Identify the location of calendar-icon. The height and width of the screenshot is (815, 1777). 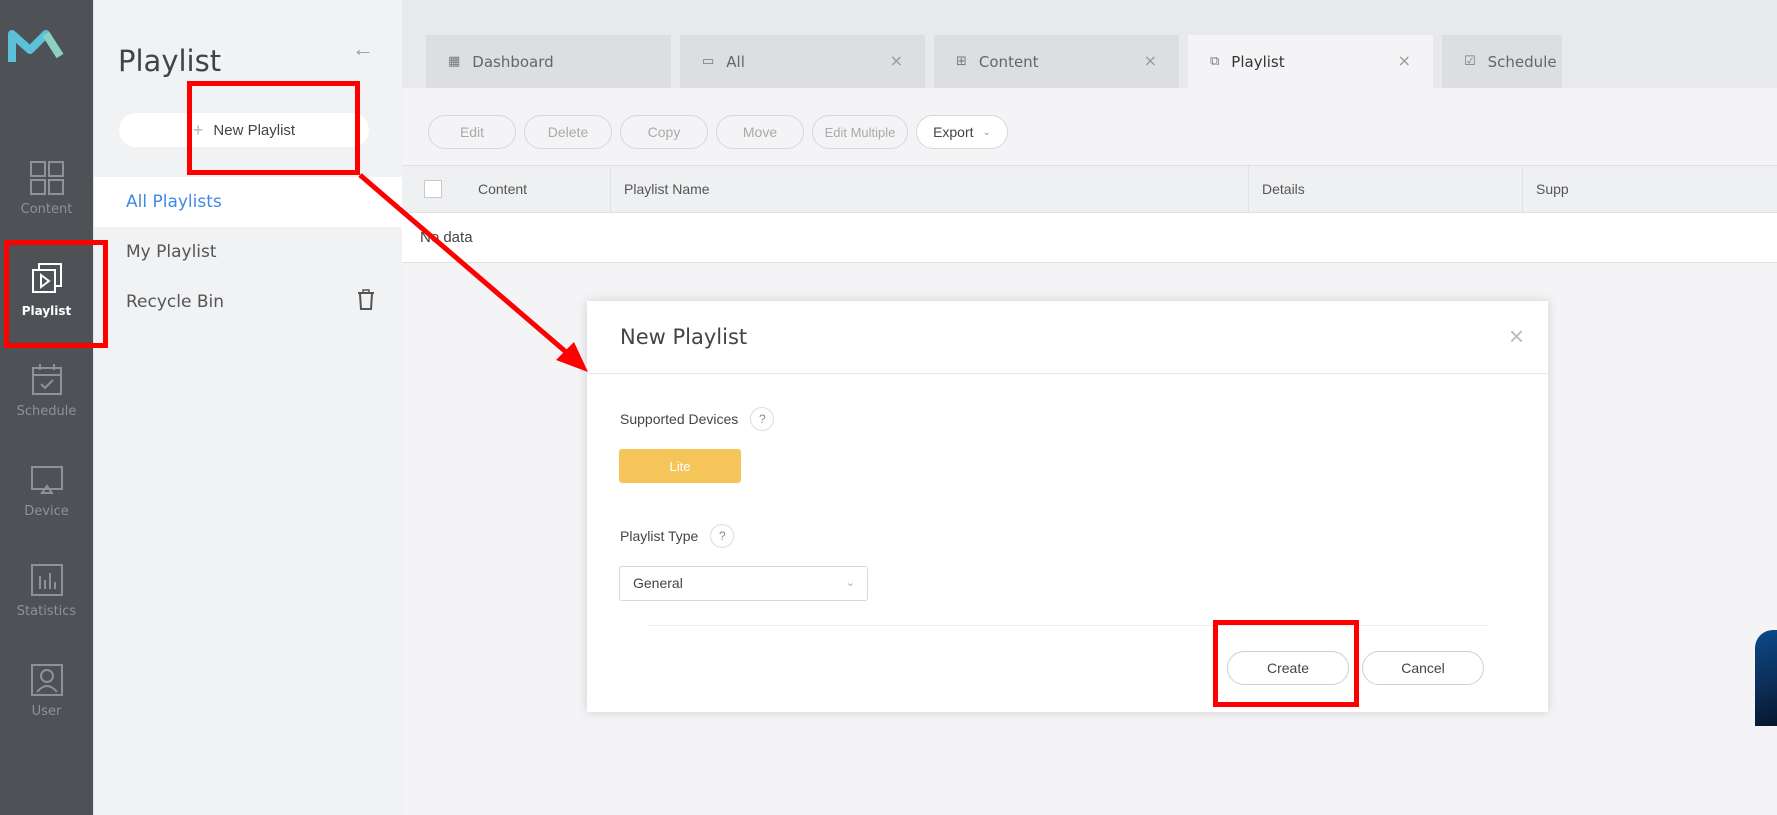
(46, 379).